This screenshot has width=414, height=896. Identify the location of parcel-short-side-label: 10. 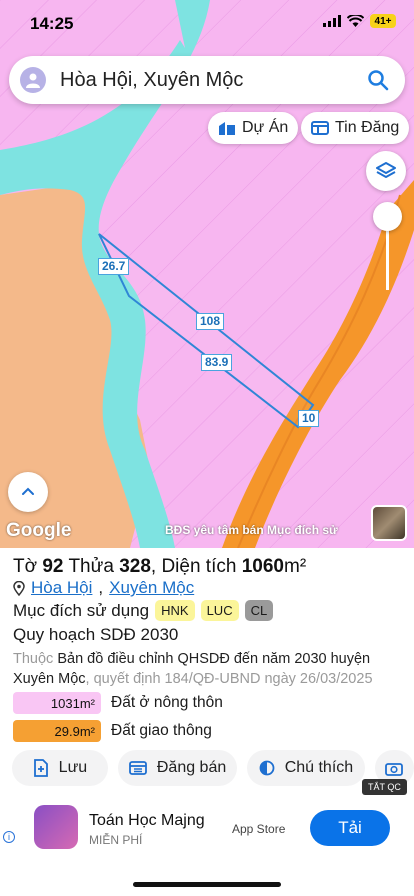
(309, 418).